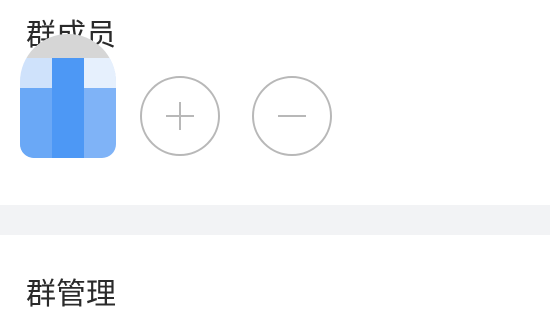 The width and height of the screenshot is (550, 325). Describe the element at coordinates (71, 294) in the screenshot. I see `group-management-label: 群管理` at that location.